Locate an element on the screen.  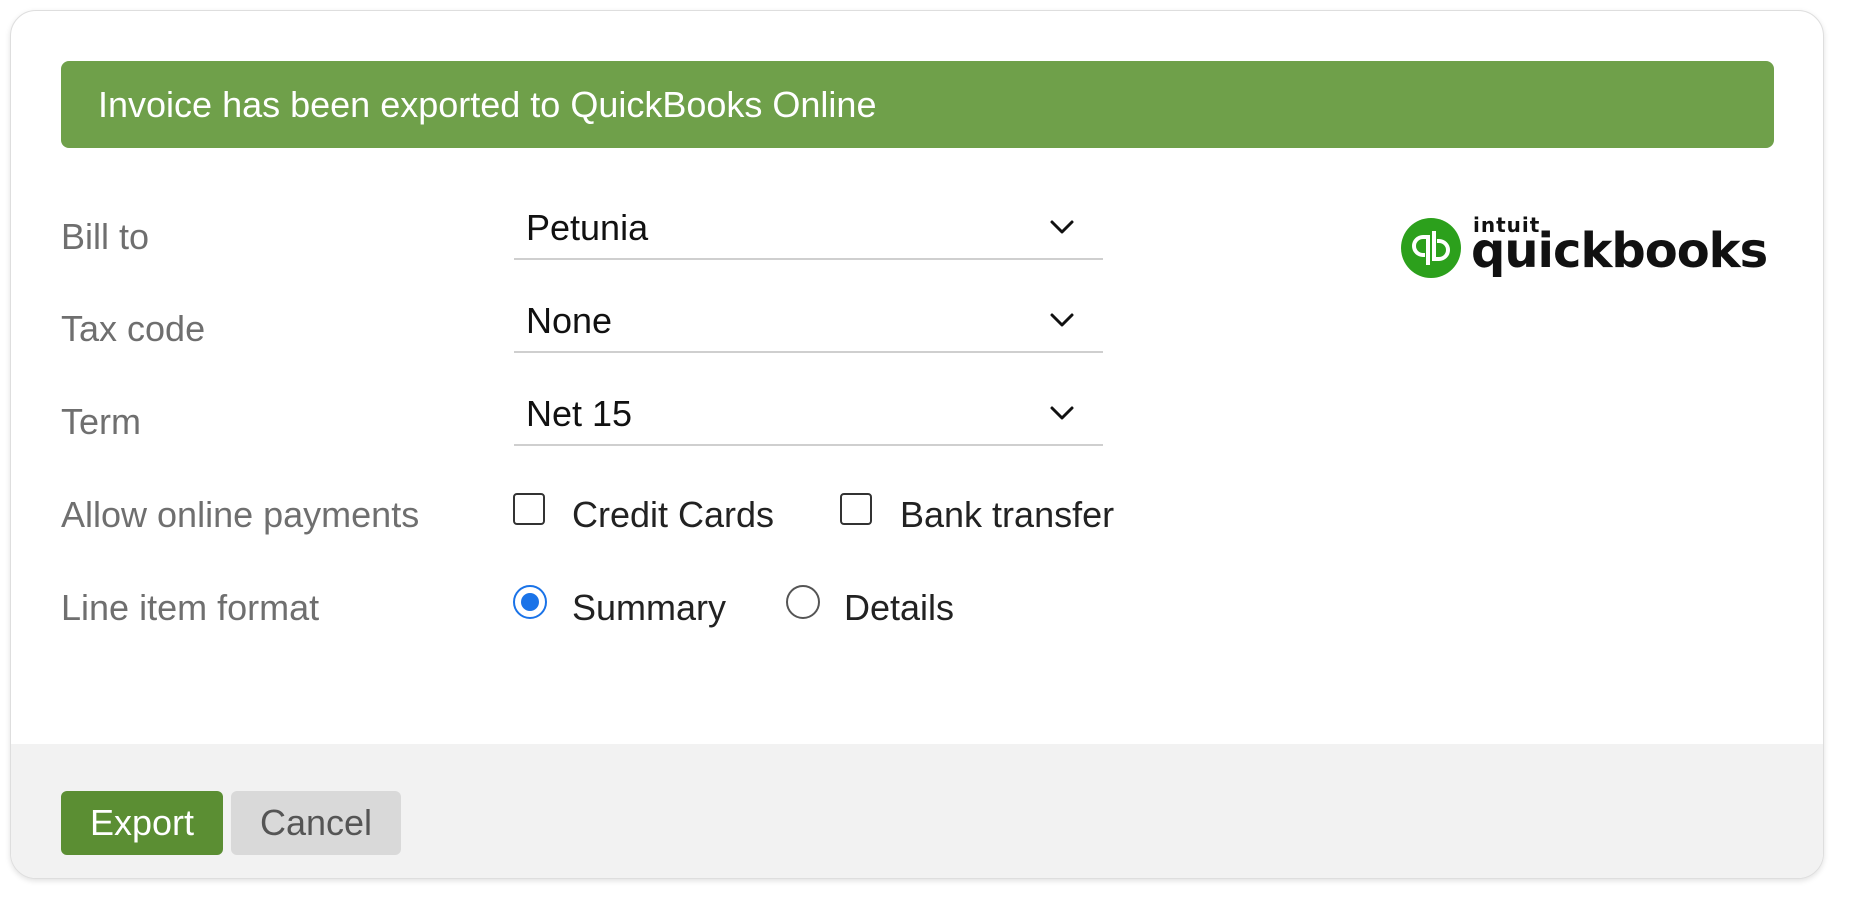
bank-transfer-label: Bank transfer is located at coordinates (1007, 514).